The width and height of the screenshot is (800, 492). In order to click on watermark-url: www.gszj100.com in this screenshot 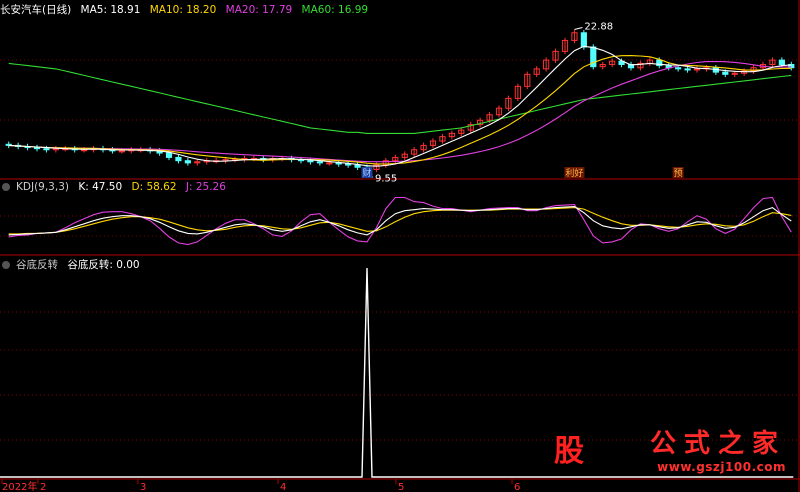, I will do `click(721, 467)`.